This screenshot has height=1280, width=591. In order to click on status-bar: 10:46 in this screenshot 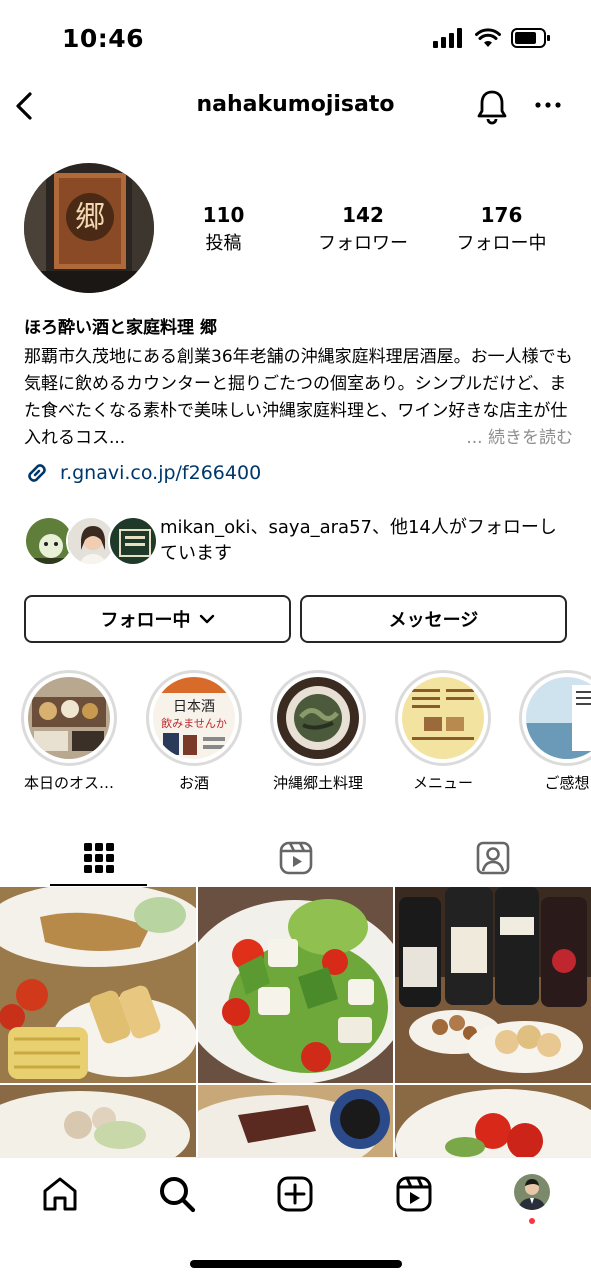, I will do `click(295, 40)`.